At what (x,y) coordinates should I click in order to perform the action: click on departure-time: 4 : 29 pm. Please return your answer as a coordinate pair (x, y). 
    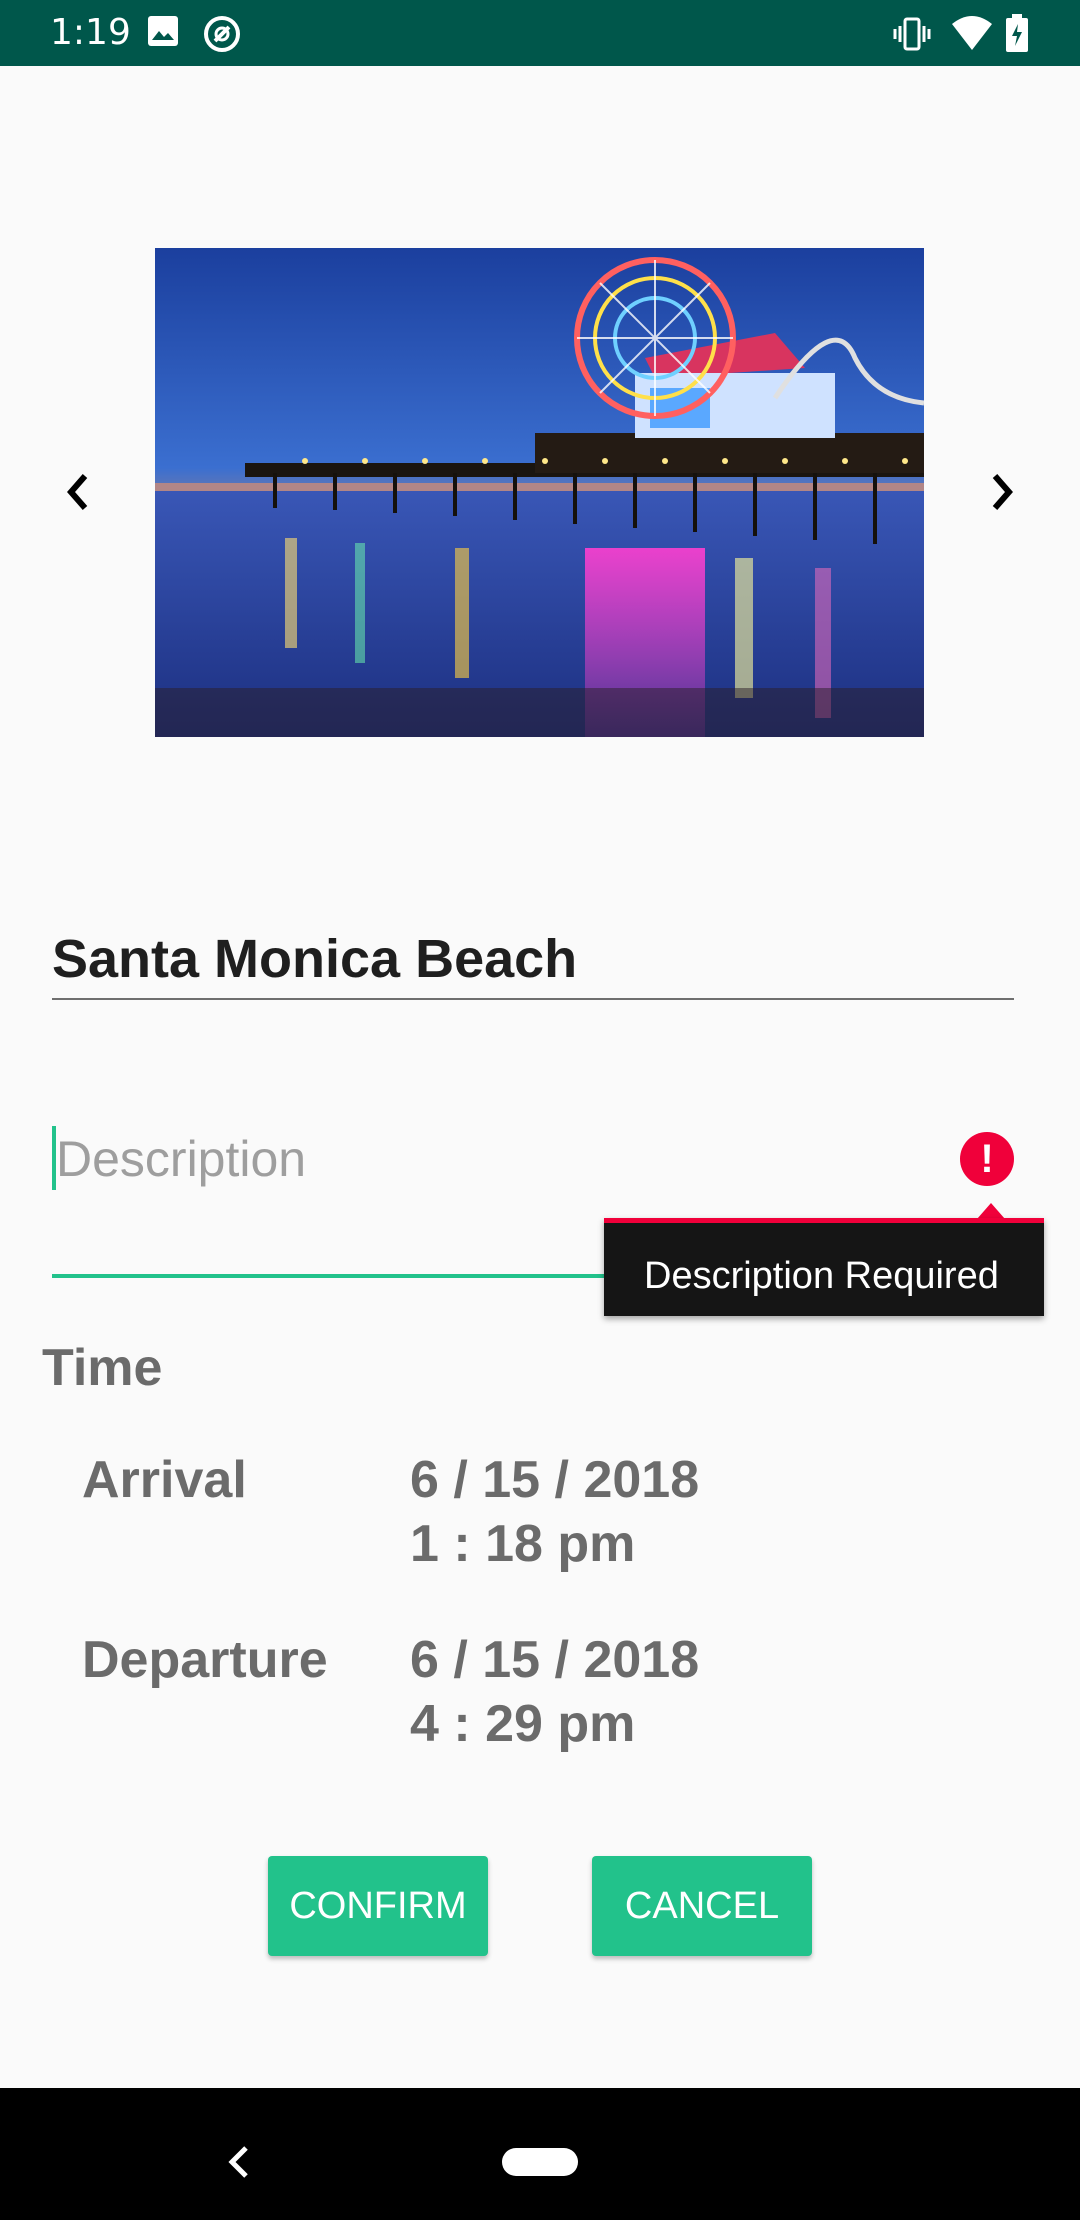
    Looking at the image, I should click on (554, 1724).